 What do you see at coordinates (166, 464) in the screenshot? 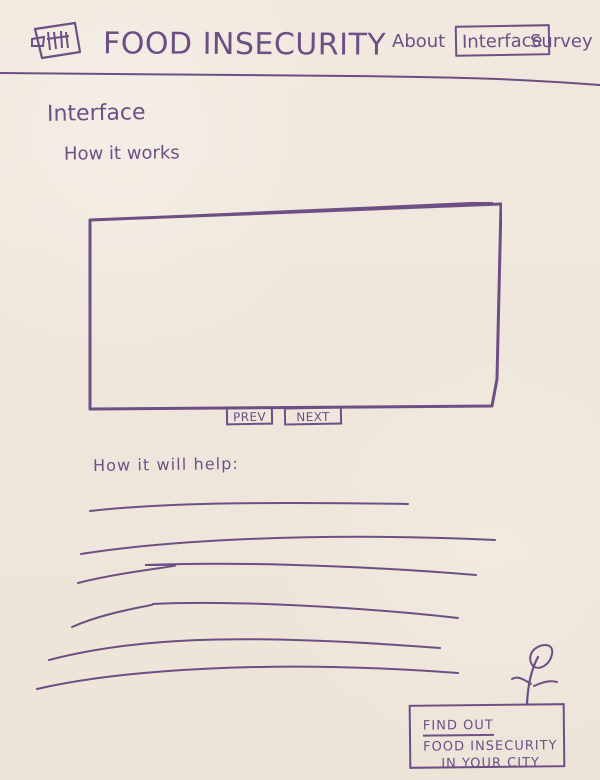
I see `help-heading: How it will help:` at bounding box center [166, 464].